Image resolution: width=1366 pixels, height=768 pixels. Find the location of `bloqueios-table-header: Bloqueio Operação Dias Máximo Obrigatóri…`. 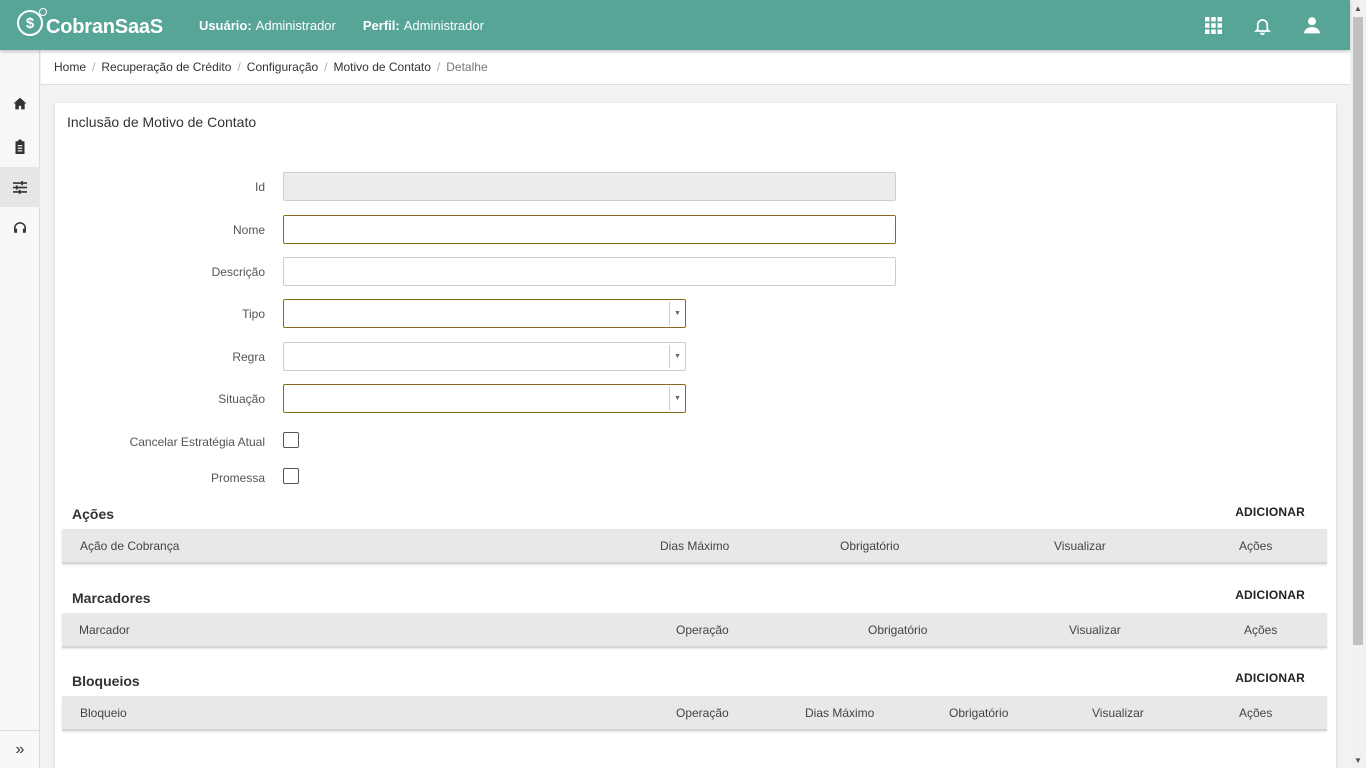

bloqueios-table-header: Bloqueio Operação Dias Máximo Obrigatóri… is located at coordinates (694, 713).